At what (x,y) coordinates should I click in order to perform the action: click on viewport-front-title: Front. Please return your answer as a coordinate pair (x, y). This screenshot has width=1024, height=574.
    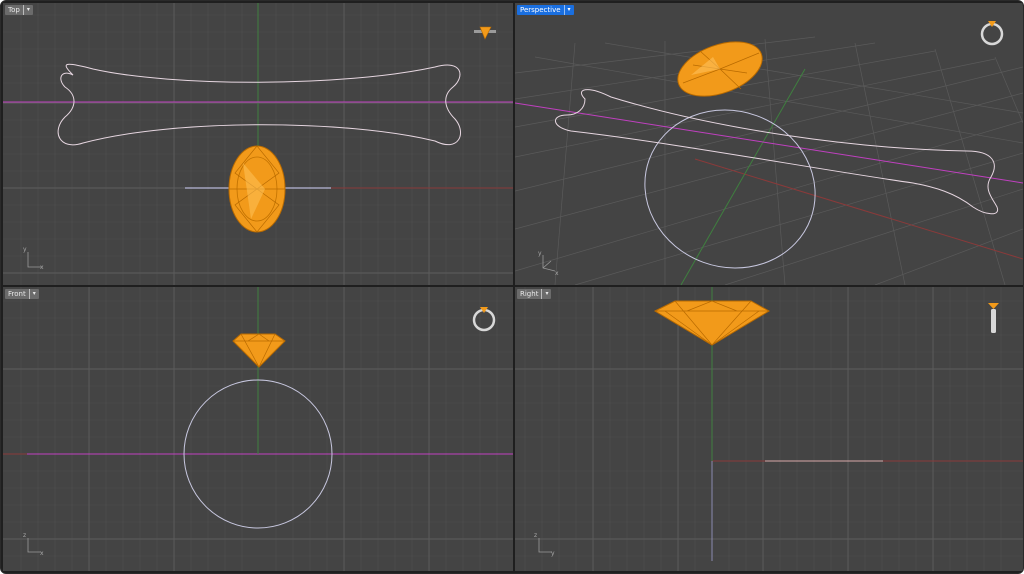
    Looking at the image, I should click on (17, 294).